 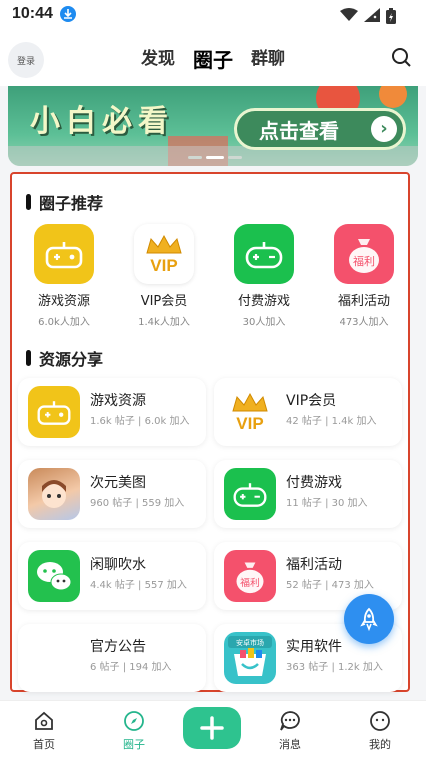 I want to click on banner-title: 小白必看, so click(x=102, y=121).